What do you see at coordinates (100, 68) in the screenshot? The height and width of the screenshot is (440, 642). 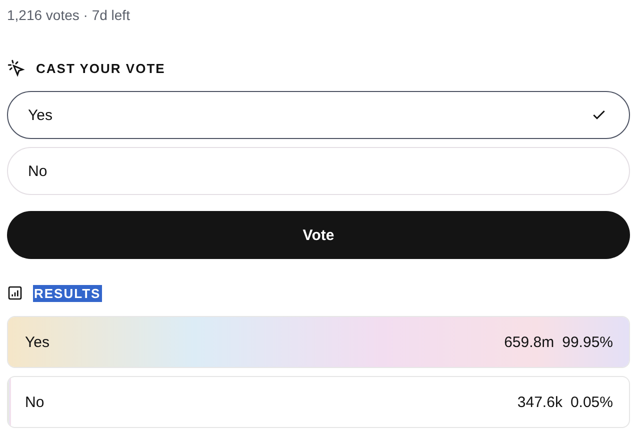 I see `section-title: CAST YOUR VOTE` at bounding box center [100, 68].